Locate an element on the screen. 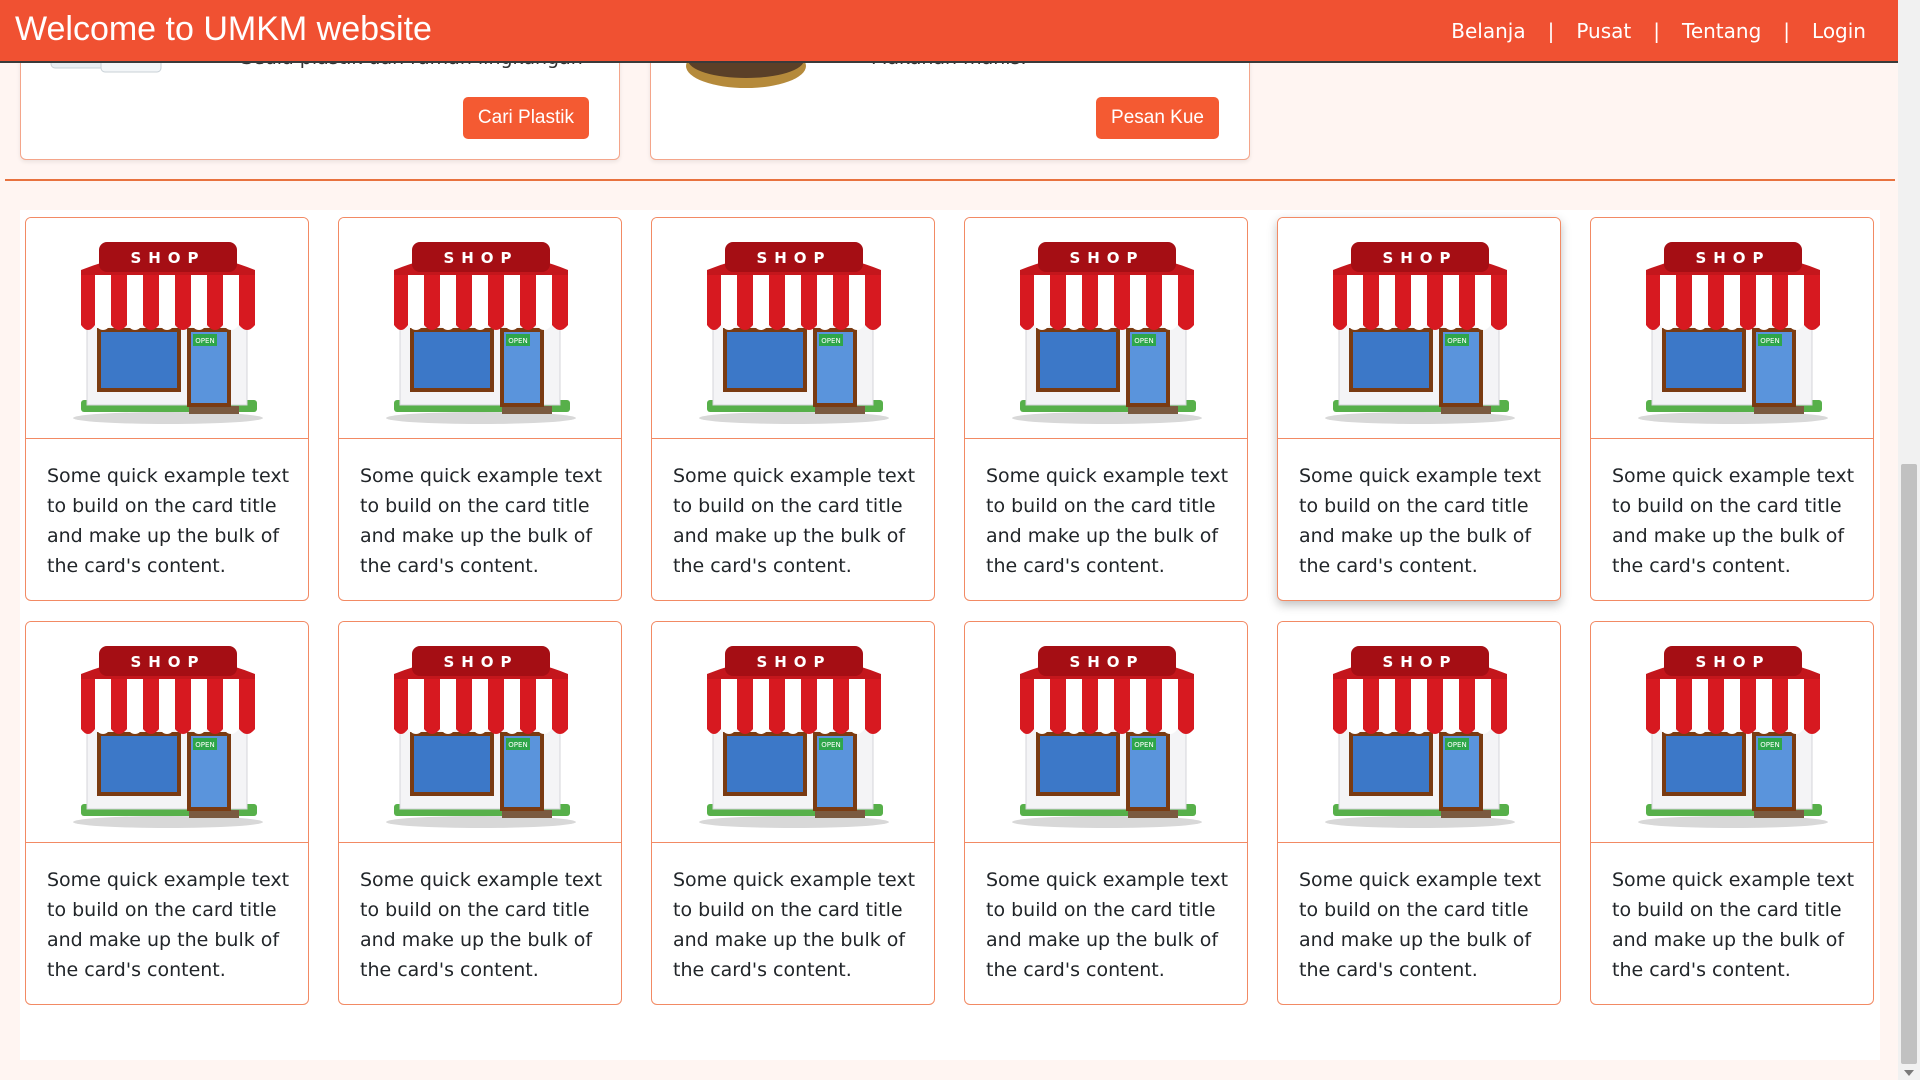  nav-pusat: Pusat is located at coordinates (1603, 31).